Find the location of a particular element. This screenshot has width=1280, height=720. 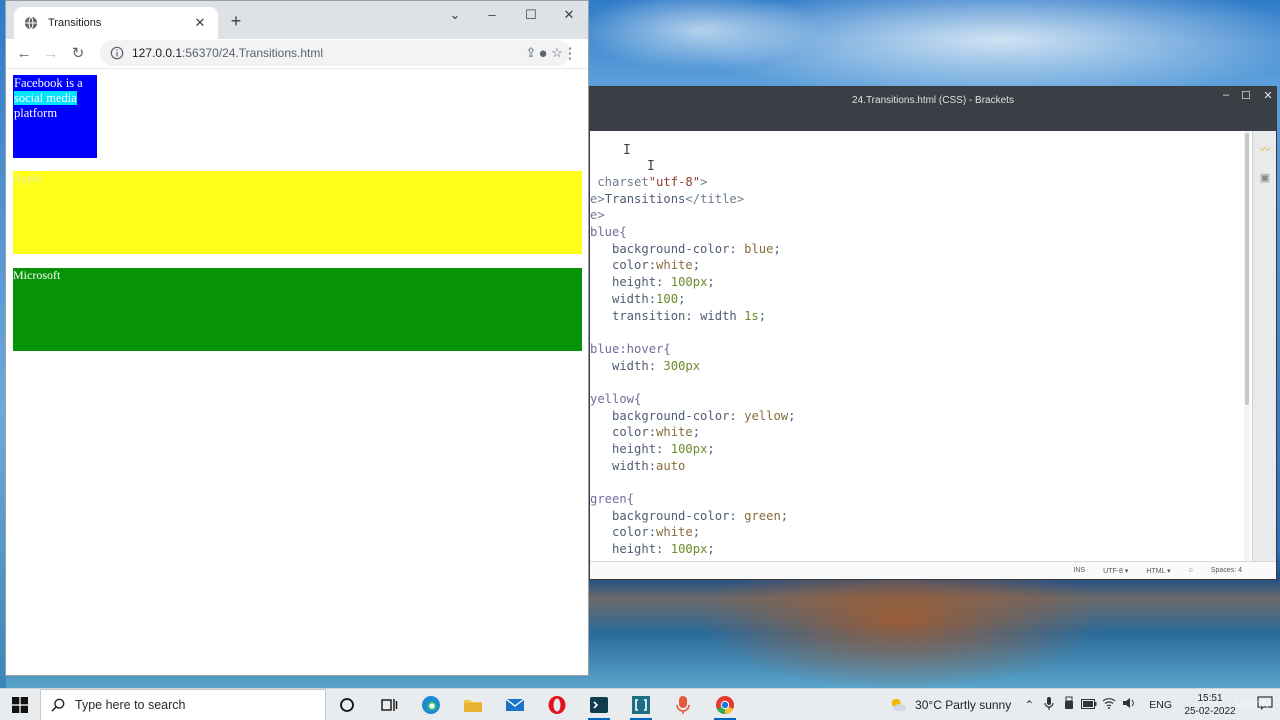

new-tab-button: + is located at coordinates (236, 21).